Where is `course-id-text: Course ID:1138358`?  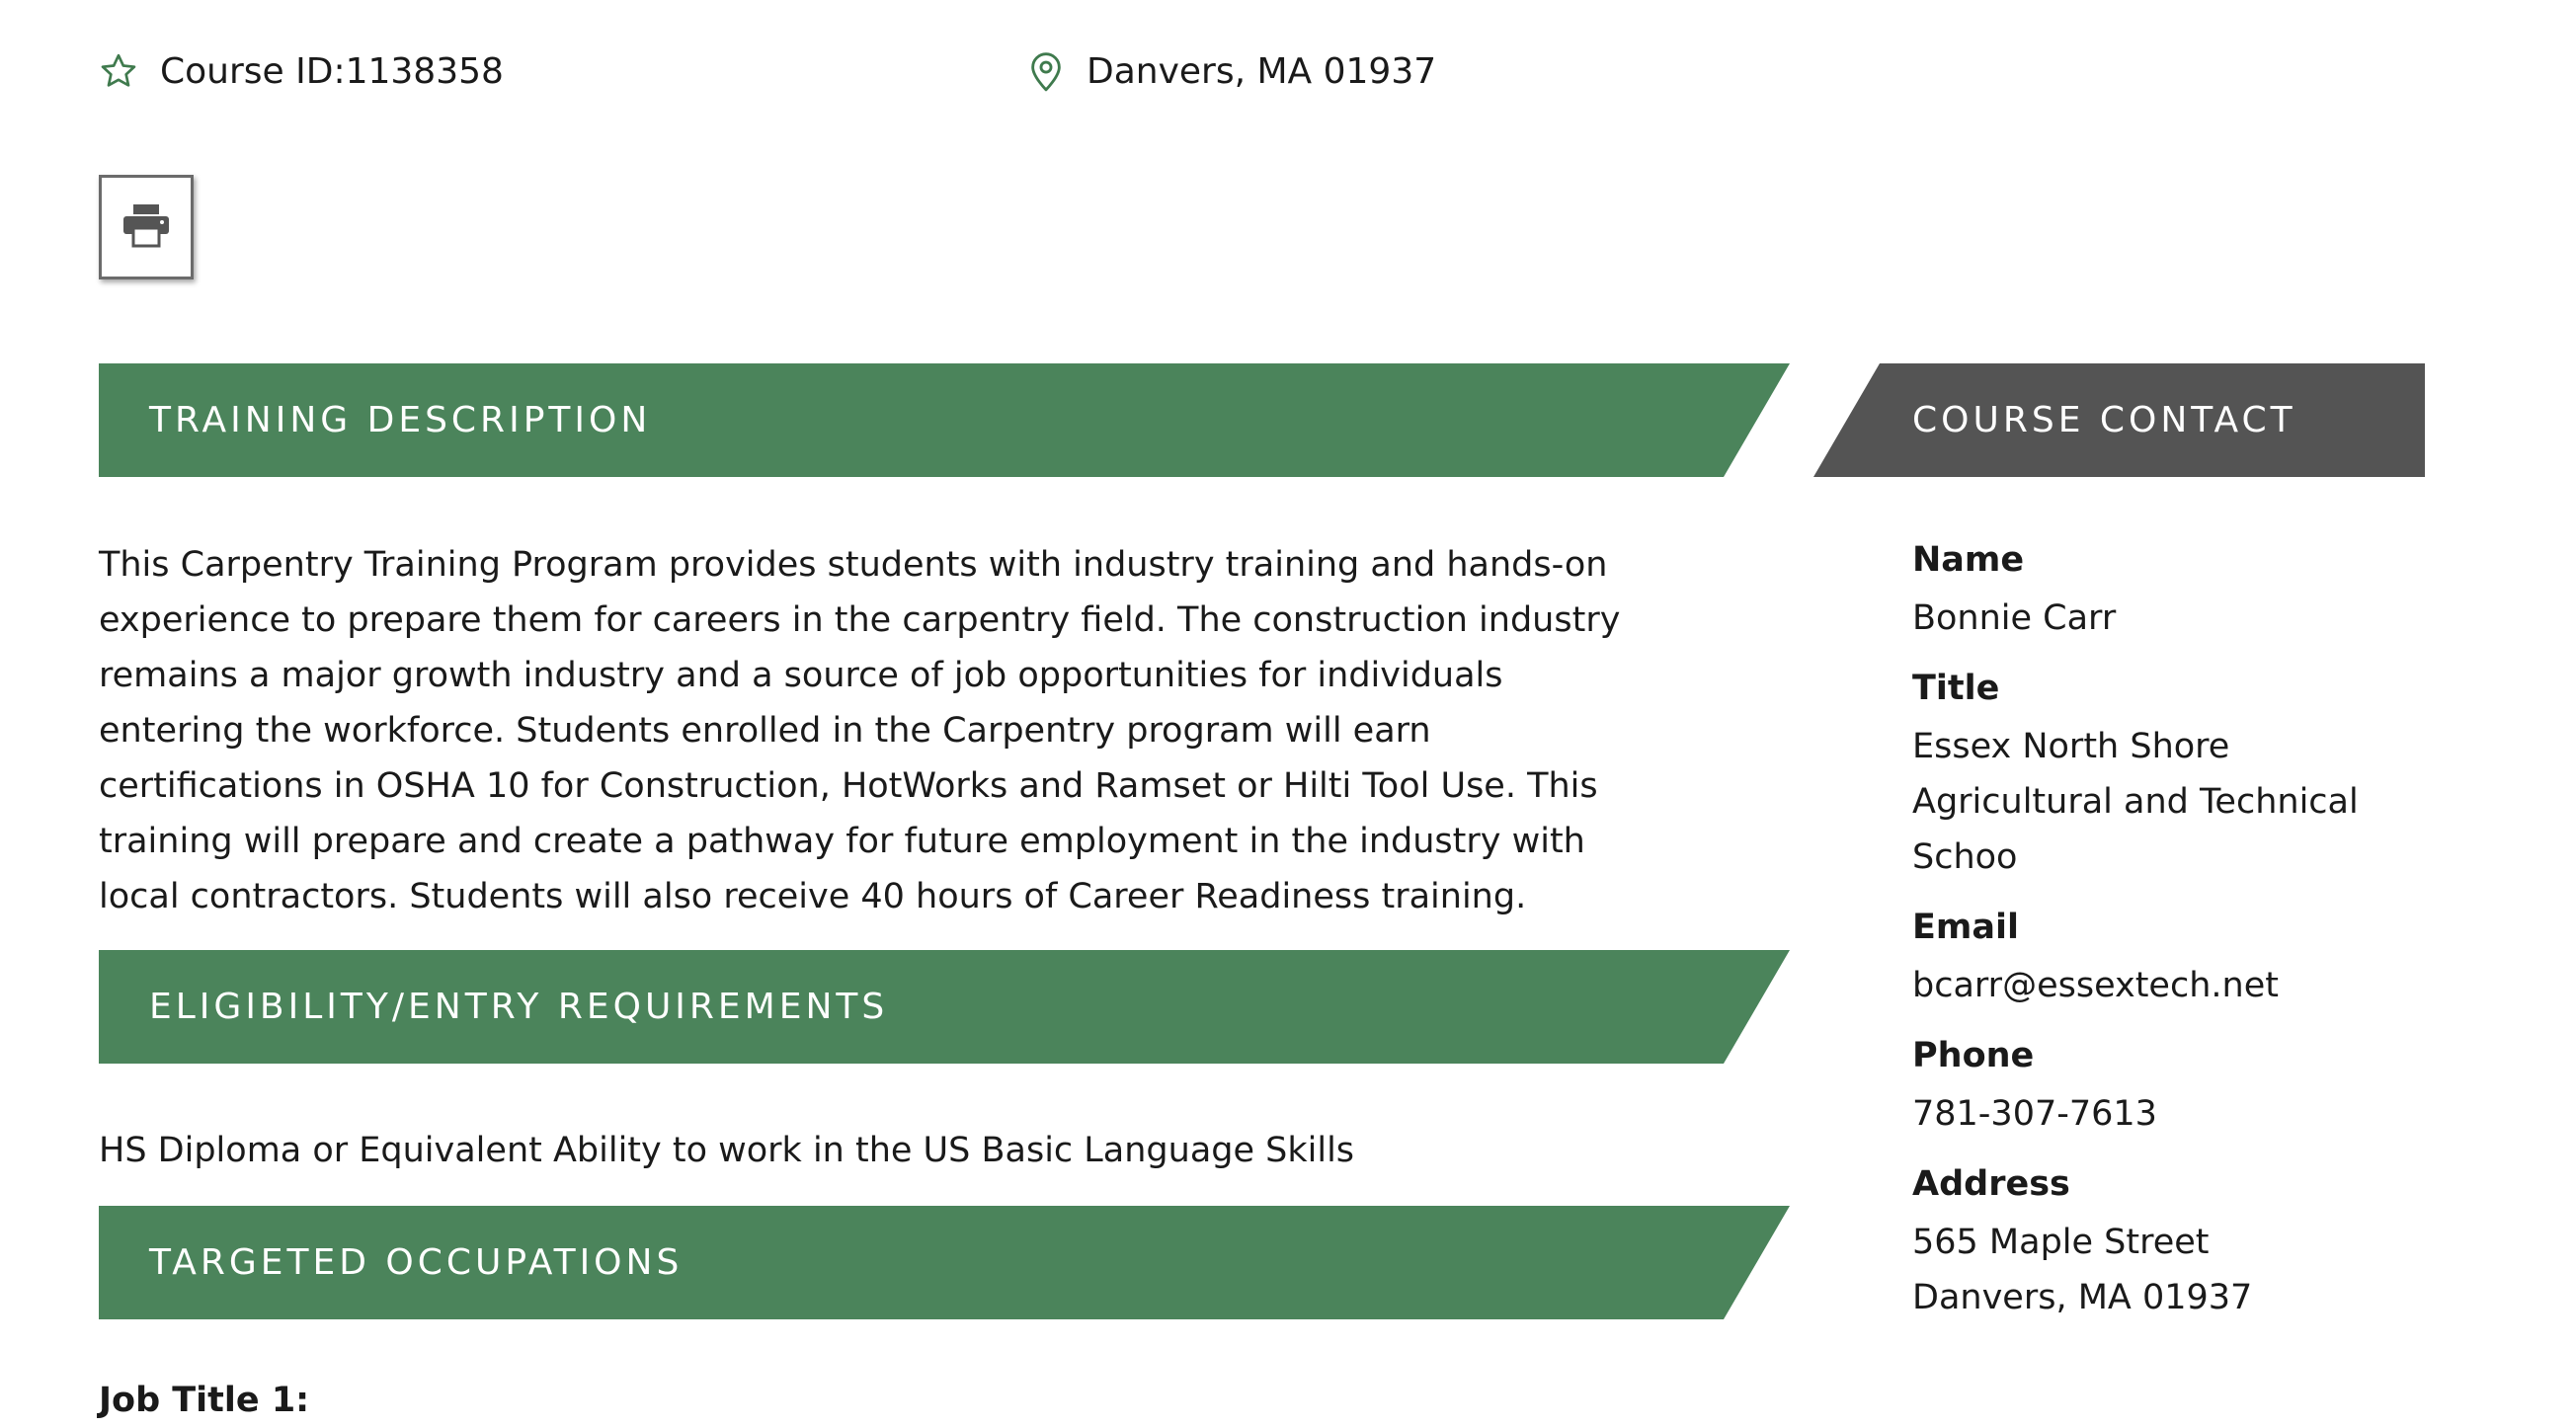
course-id-text: Course ID:1138358 is located at coordinates (332, 71).